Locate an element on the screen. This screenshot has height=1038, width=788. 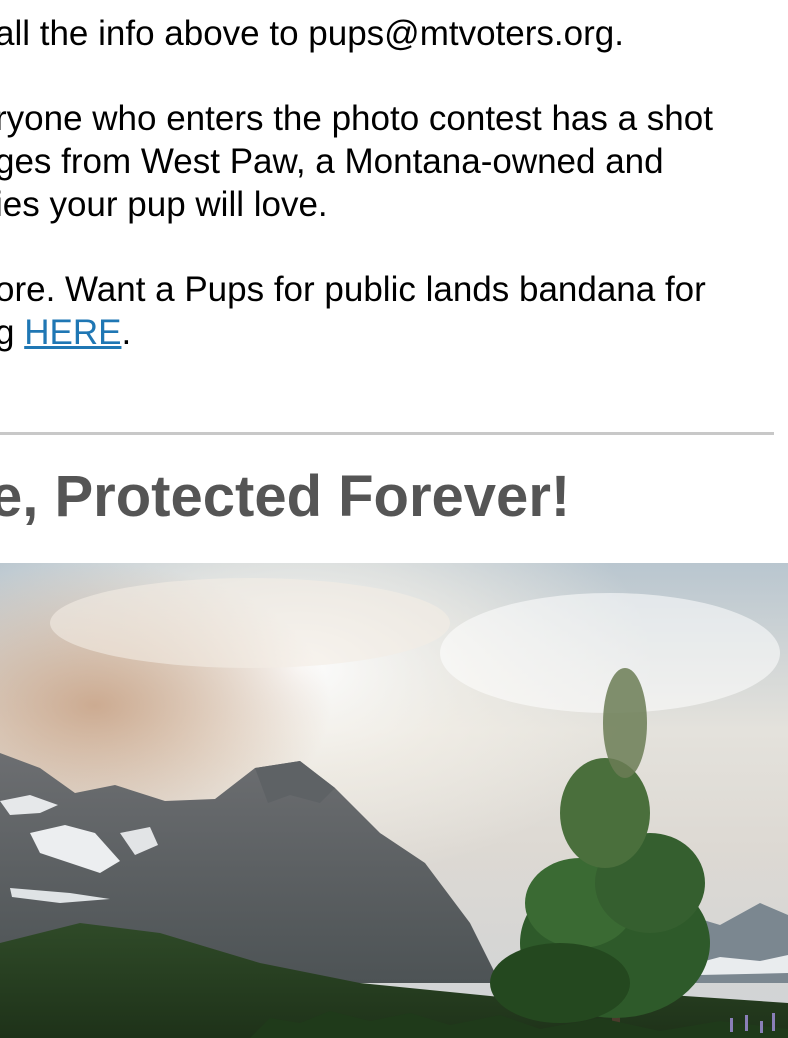
paragraph-line: ies your pup will love. is located at coordinates (164, 204).